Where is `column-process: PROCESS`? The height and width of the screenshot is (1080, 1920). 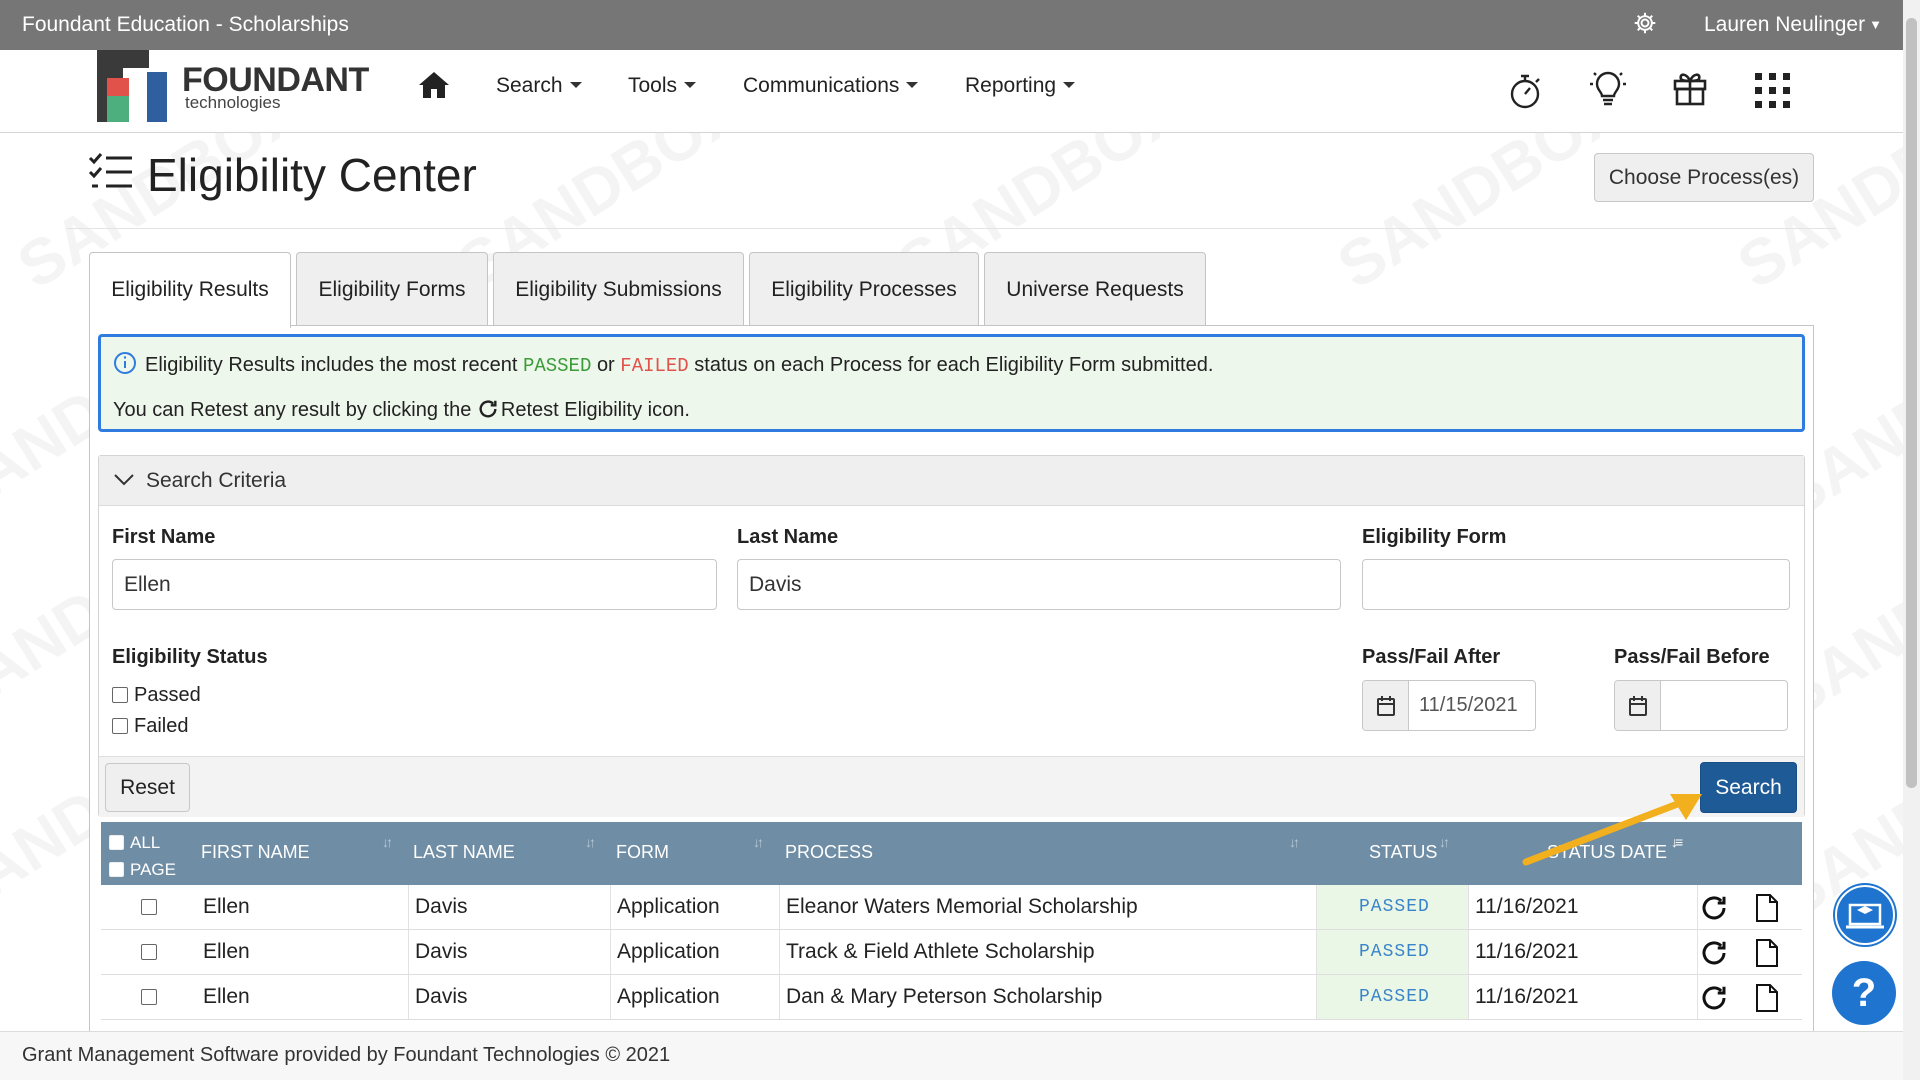
column-process: PROCESS is located at coordinates (829, 852).